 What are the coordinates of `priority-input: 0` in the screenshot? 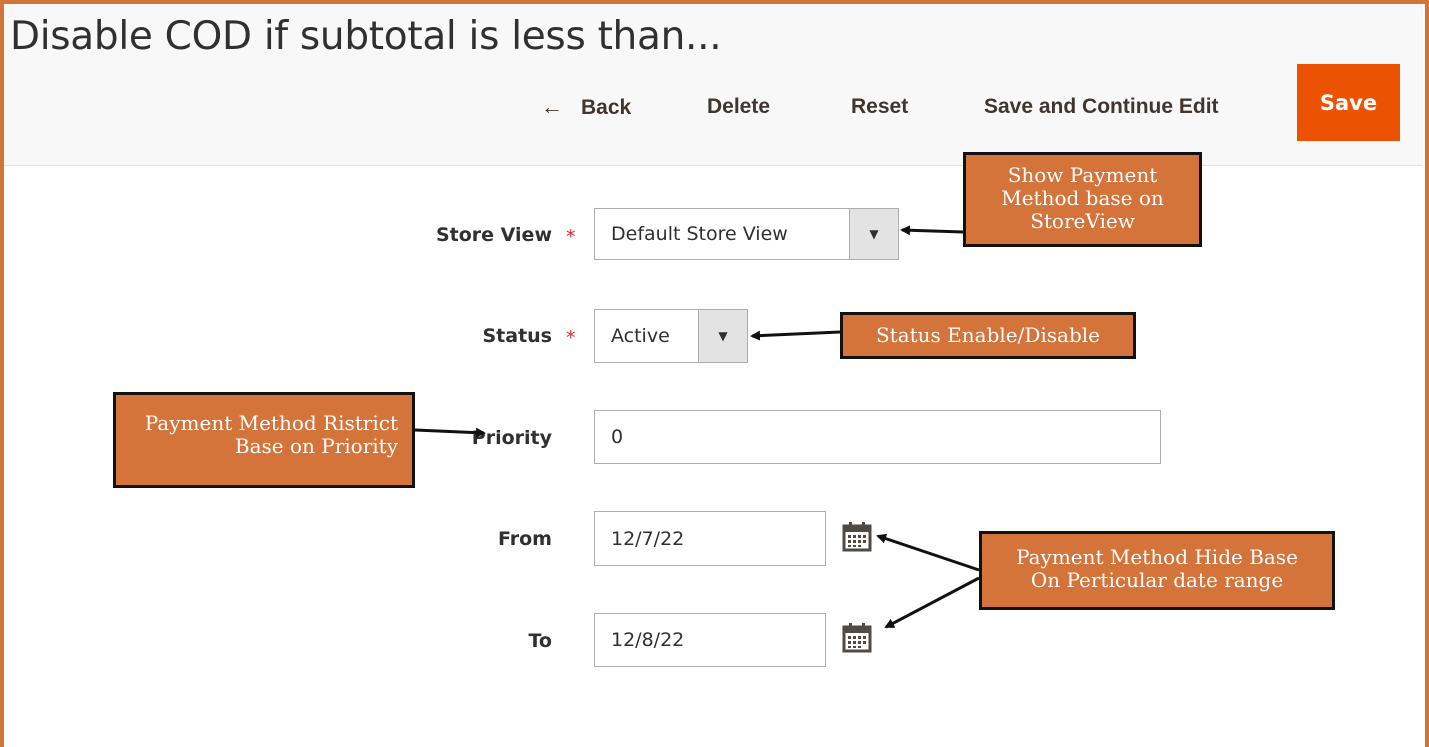 It's located at (877, 437).